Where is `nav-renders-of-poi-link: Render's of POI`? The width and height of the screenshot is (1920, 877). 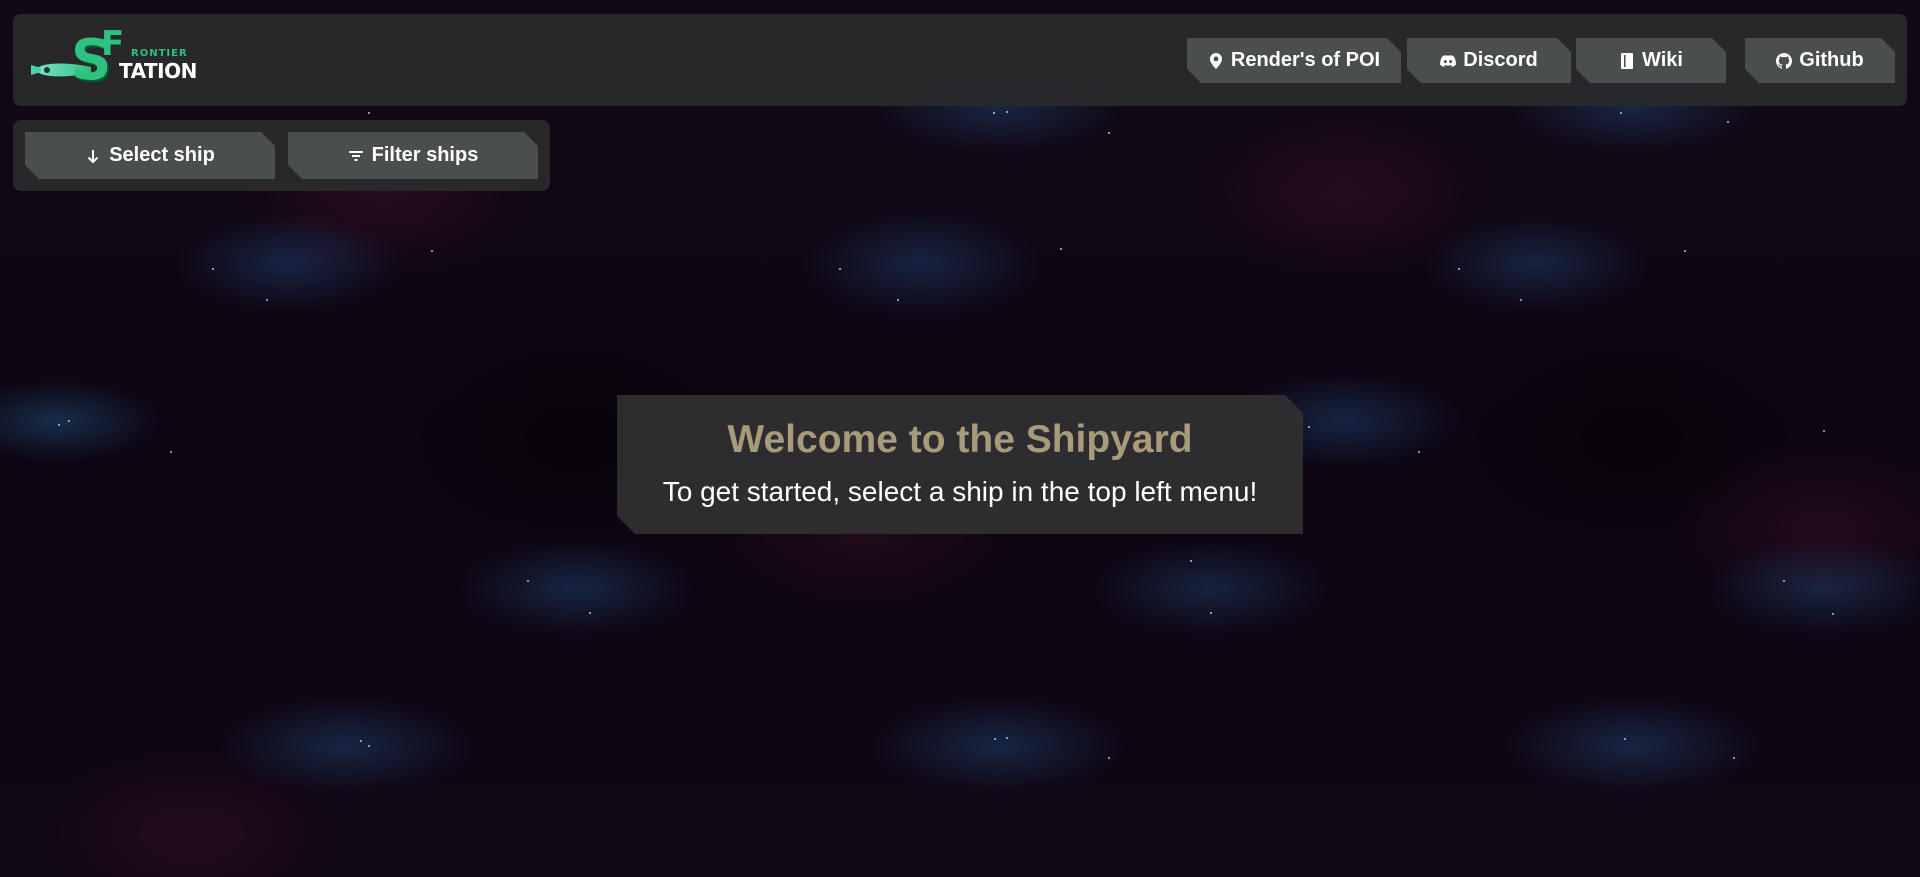
nav-renders-of-poi-link: Render's of POI is located at coordinates (1294, 60).